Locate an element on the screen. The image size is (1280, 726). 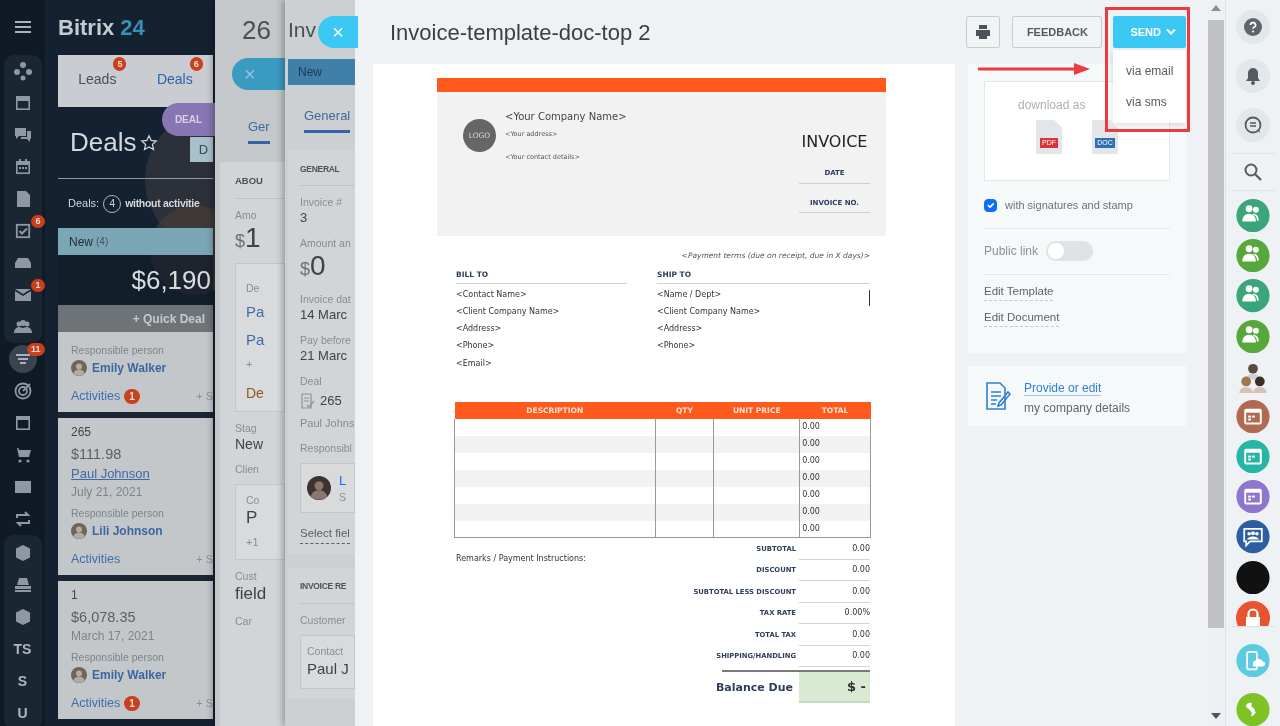
network-icon is located at coordinates (22, 71).